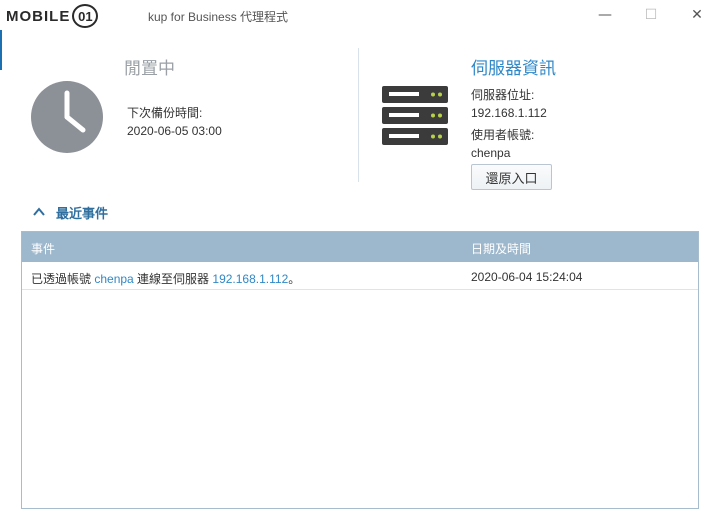 The height and width of the screenshot is (516, 720). What do you see at coordinates (358, 115) in the screenshot?
I see `section-divider` at bounding box center [358, 115].